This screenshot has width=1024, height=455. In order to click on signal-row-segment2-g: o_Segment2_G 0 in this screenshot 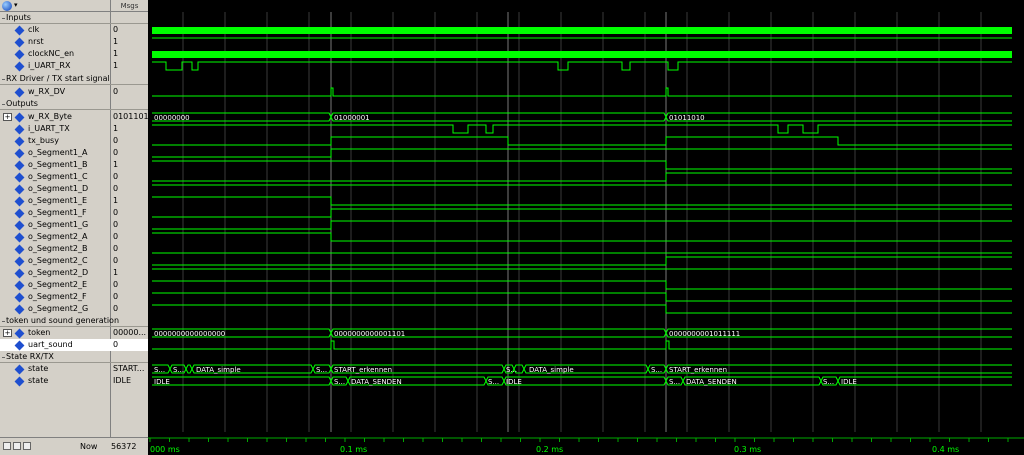, I will do `click(74, 309)`.